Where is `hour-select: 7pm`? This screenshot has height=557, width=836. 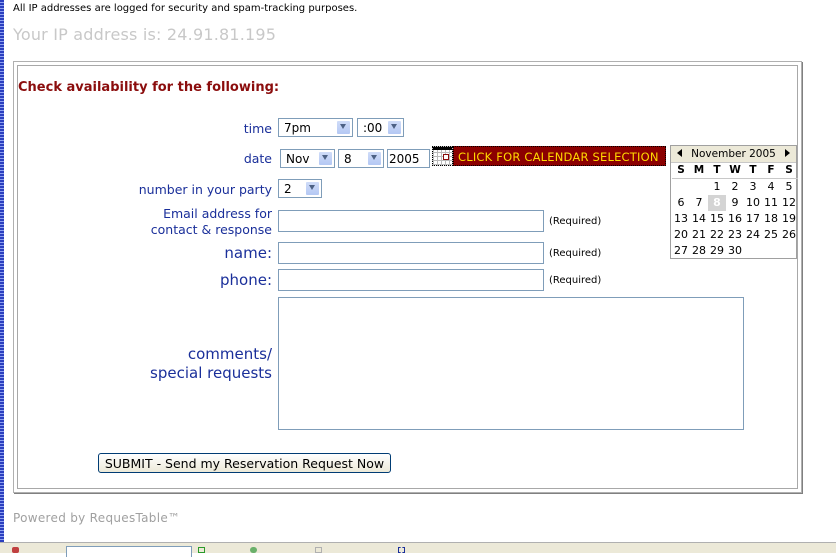 hour-select: 7pm is located at coordinates (315, 127).